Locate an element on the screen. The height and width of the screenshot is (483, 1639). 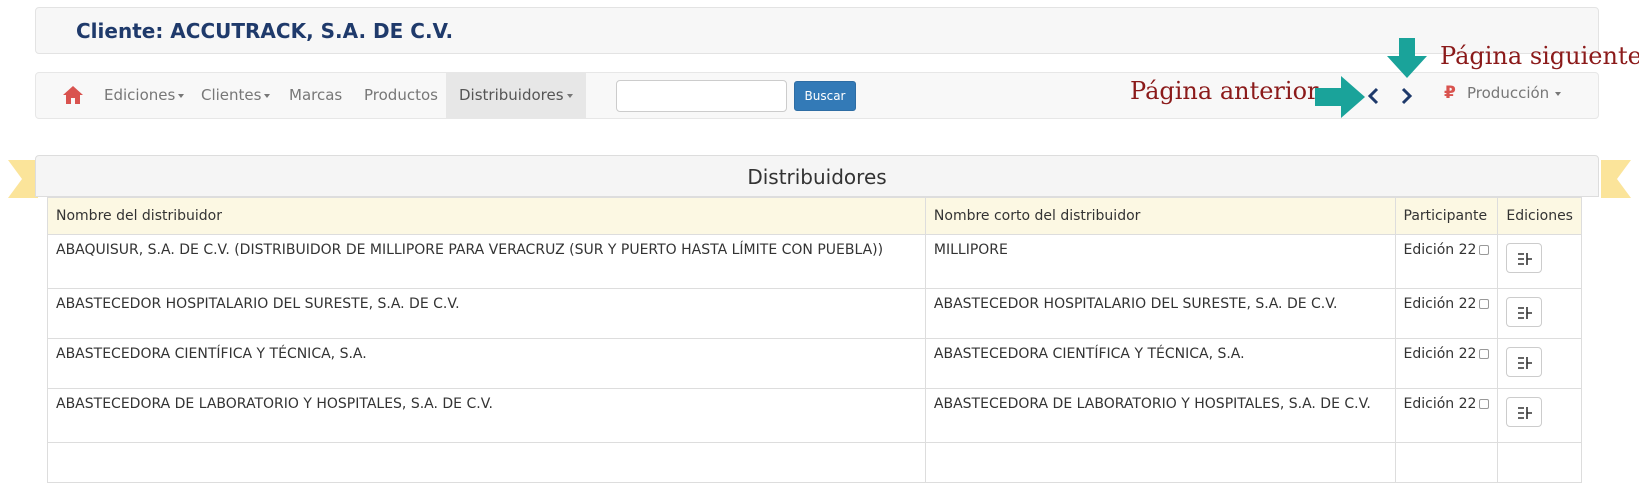
nav-marcas-label: Marcas is located at coordinates (316, 95).